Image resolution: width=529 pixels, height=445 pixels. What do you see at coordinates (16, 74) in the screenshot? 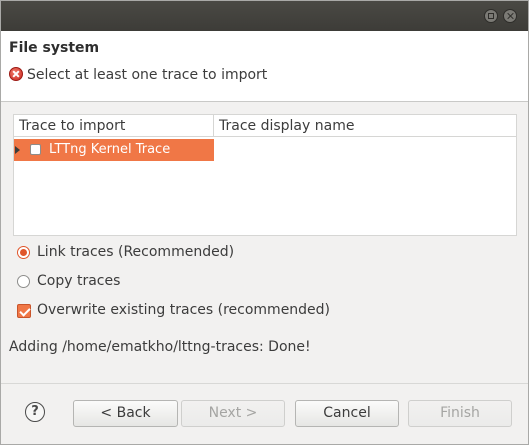
I see `error-icon` at bounding box center [16, 74].